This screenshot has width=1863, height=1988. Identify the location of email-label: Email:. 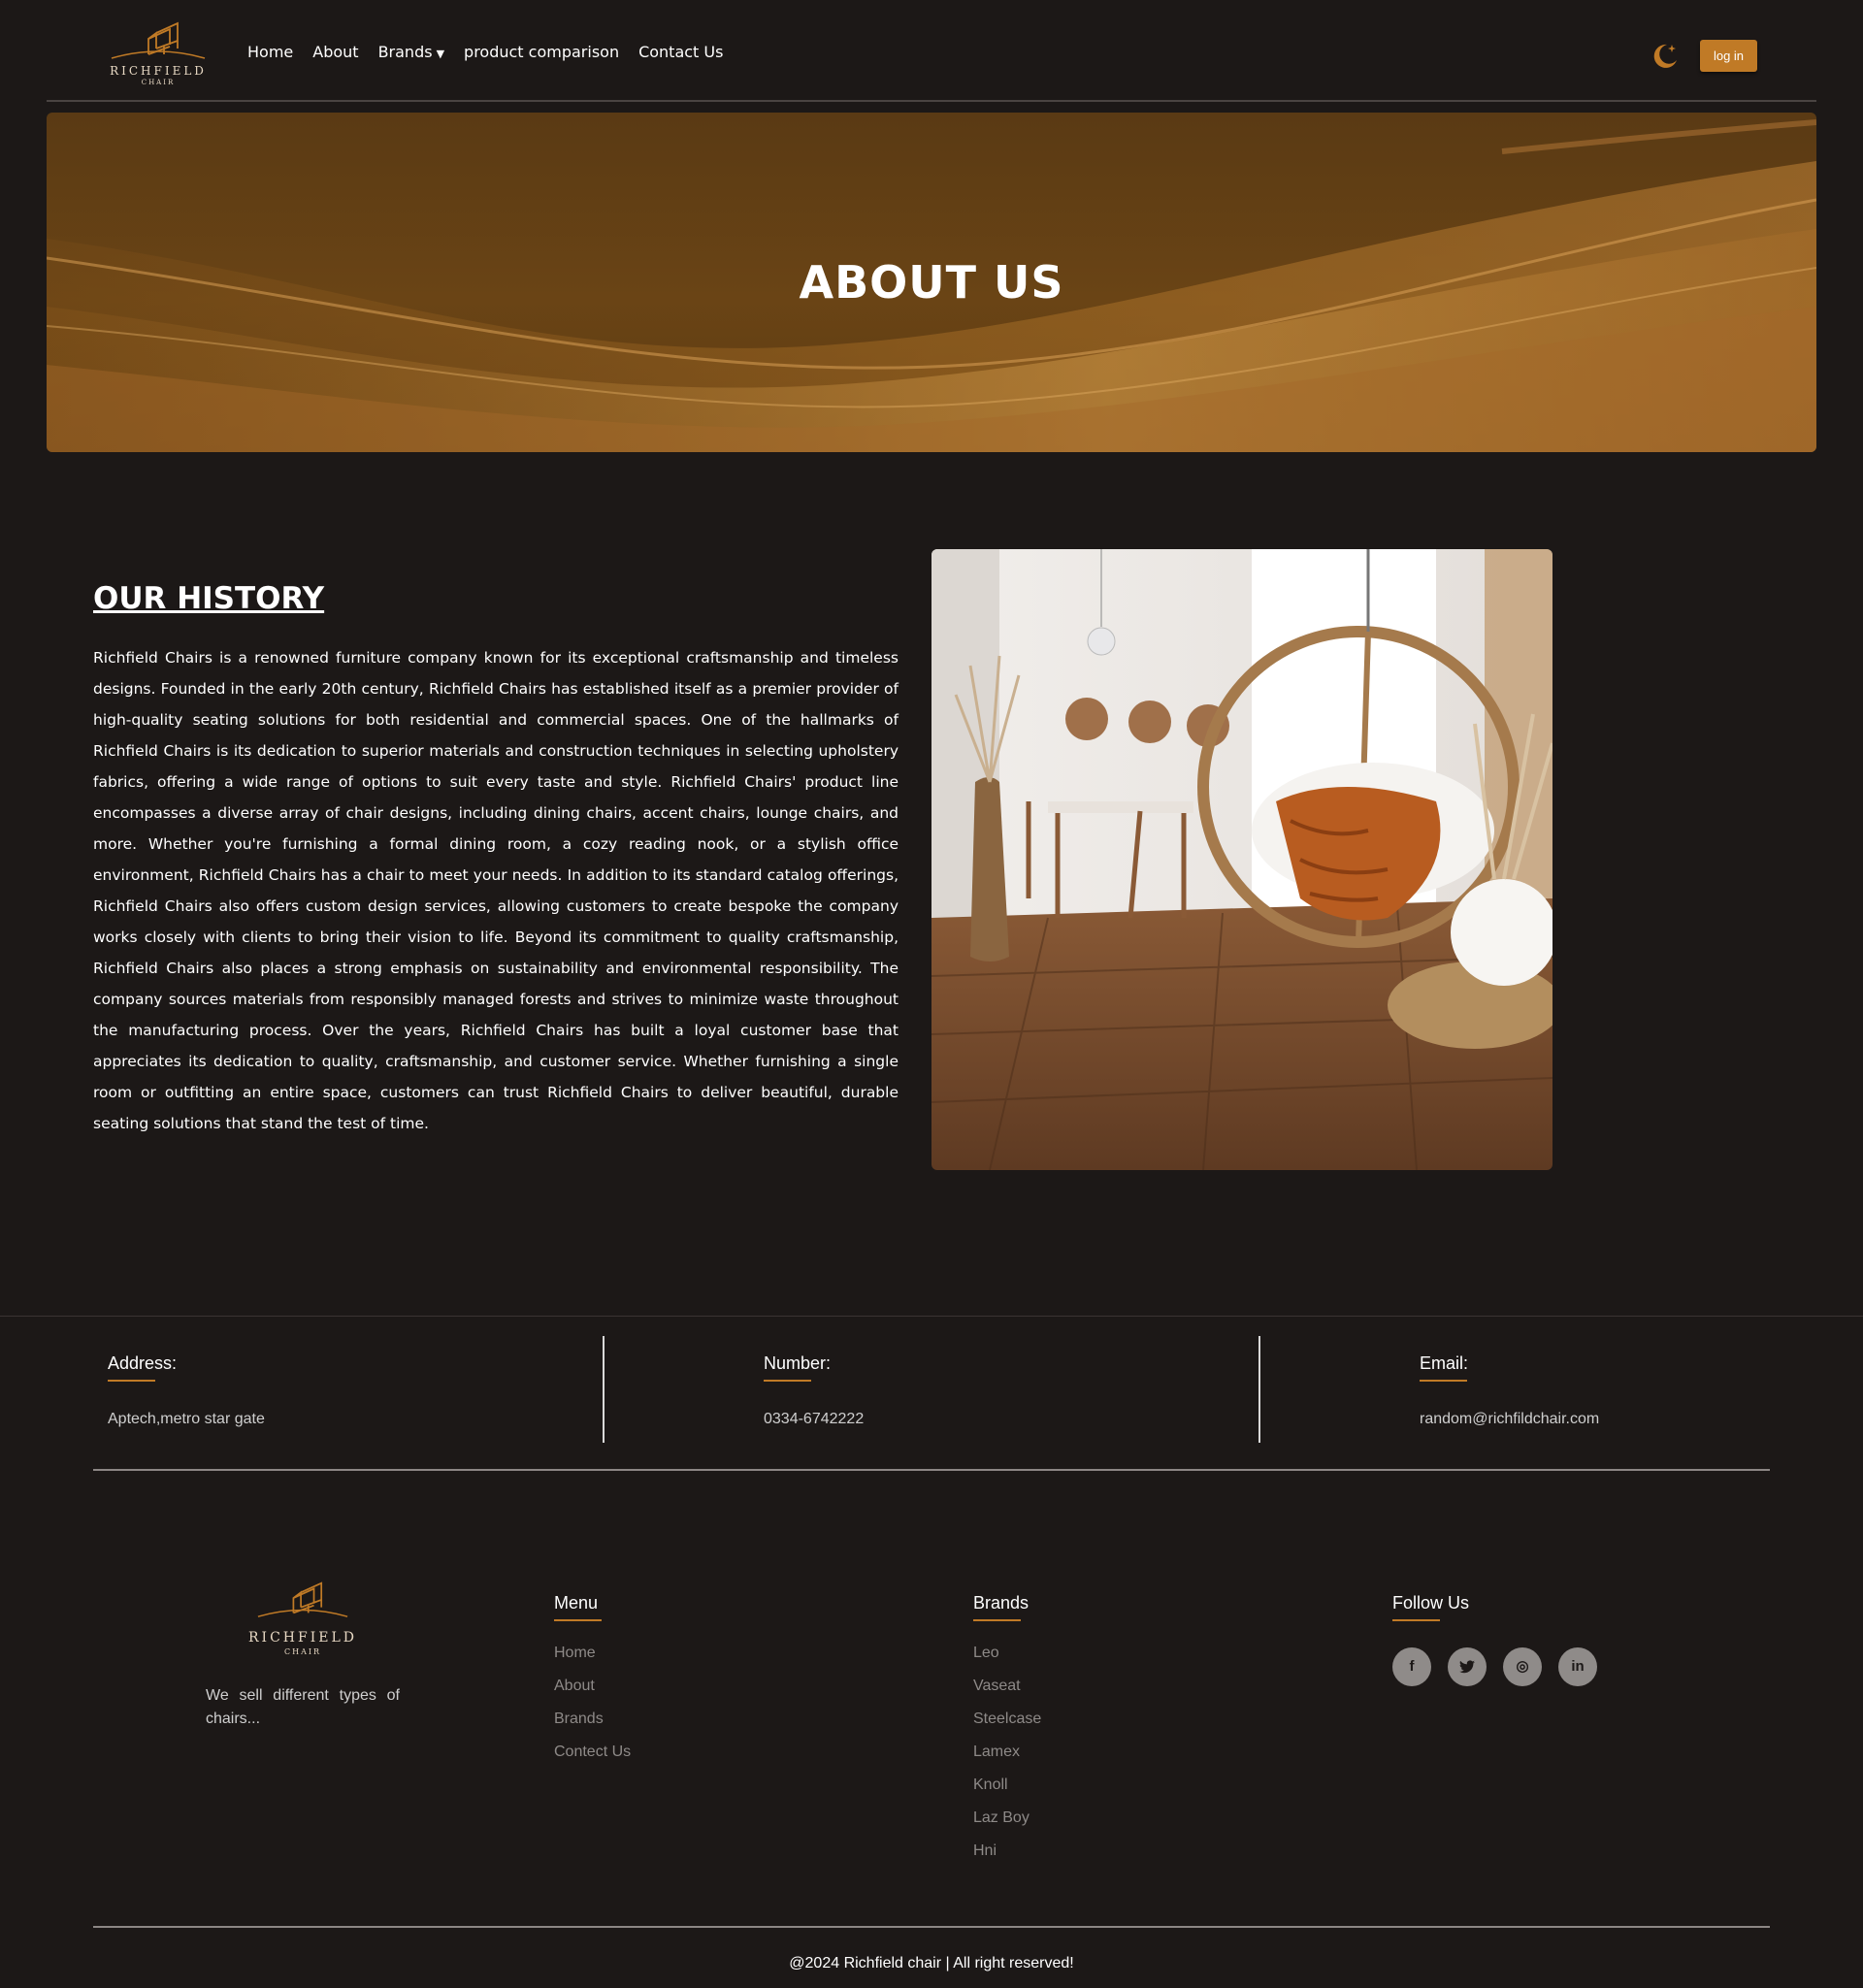
(1509, 1367).